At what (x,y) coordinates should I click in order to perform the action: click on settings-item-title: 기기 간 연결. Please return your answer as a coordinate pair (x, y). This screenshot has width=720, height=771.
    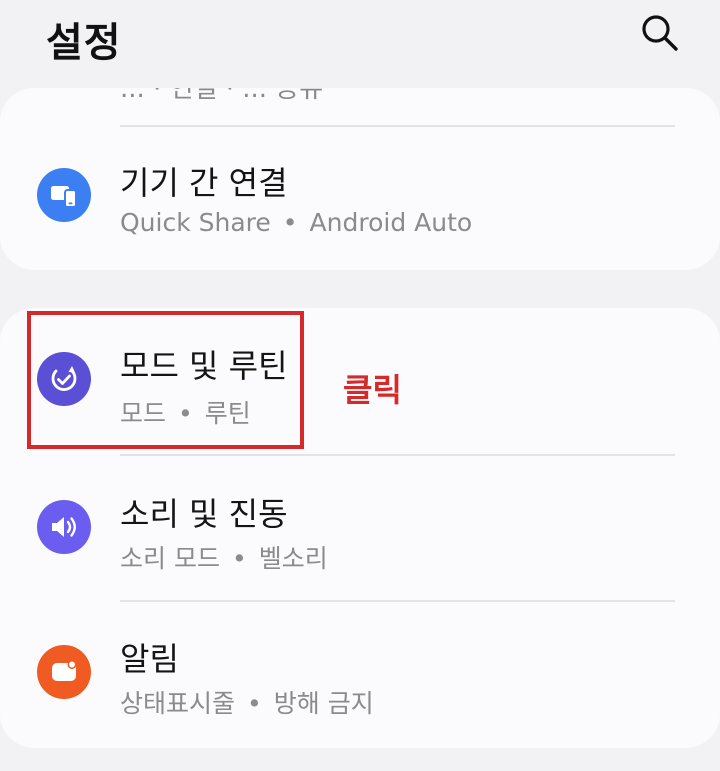
    Looking at the image, I should click on (204, 183).